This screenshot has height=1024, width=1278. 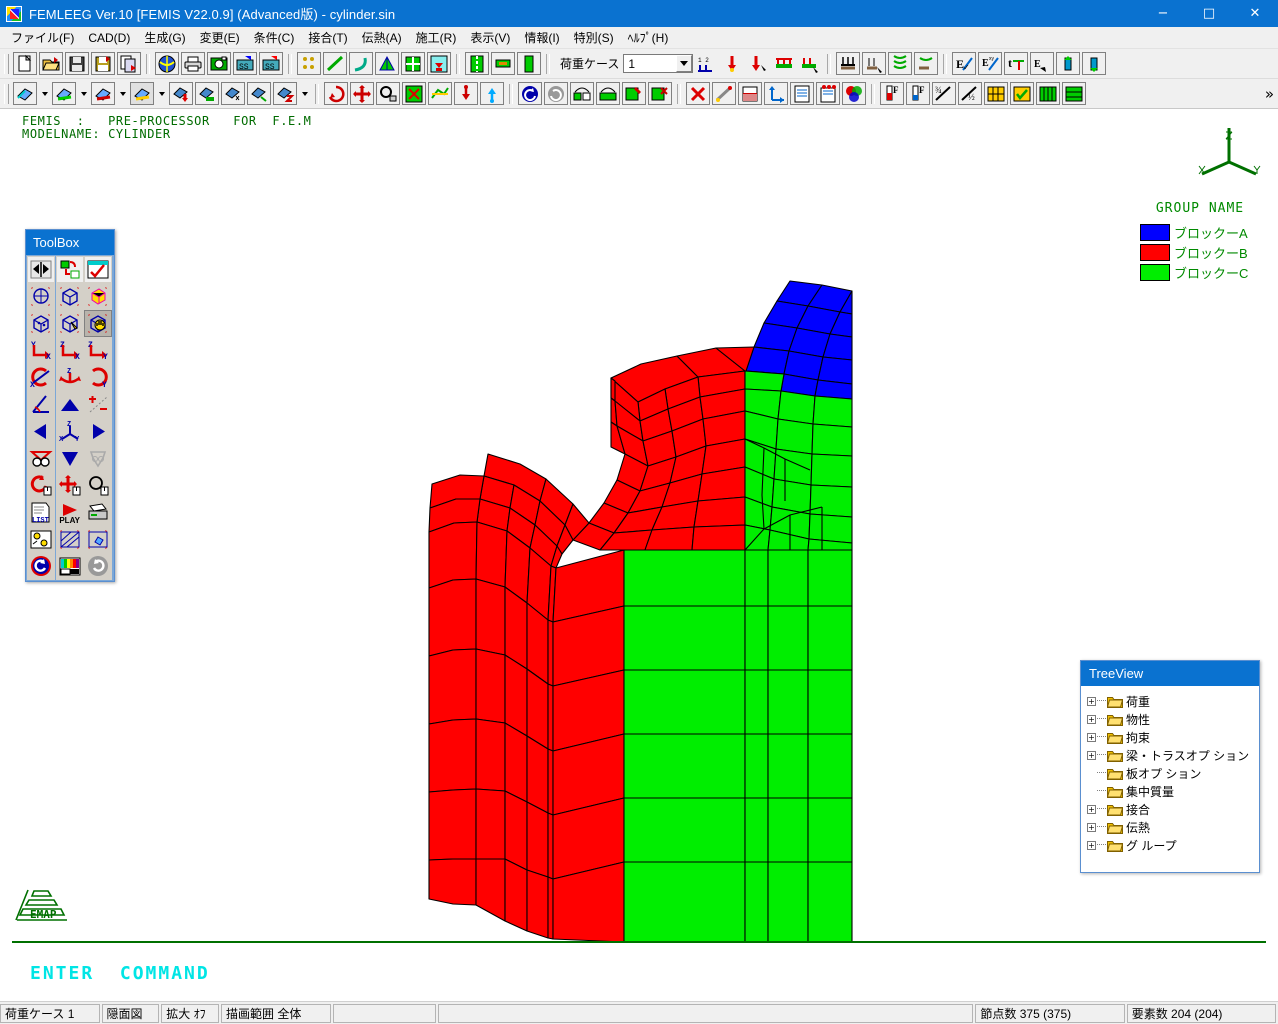 What do you see at coordinates (1171, 809) in the screenshot?
I see `tree-item-joint: + 接合` at bounding box center [1171, 809].